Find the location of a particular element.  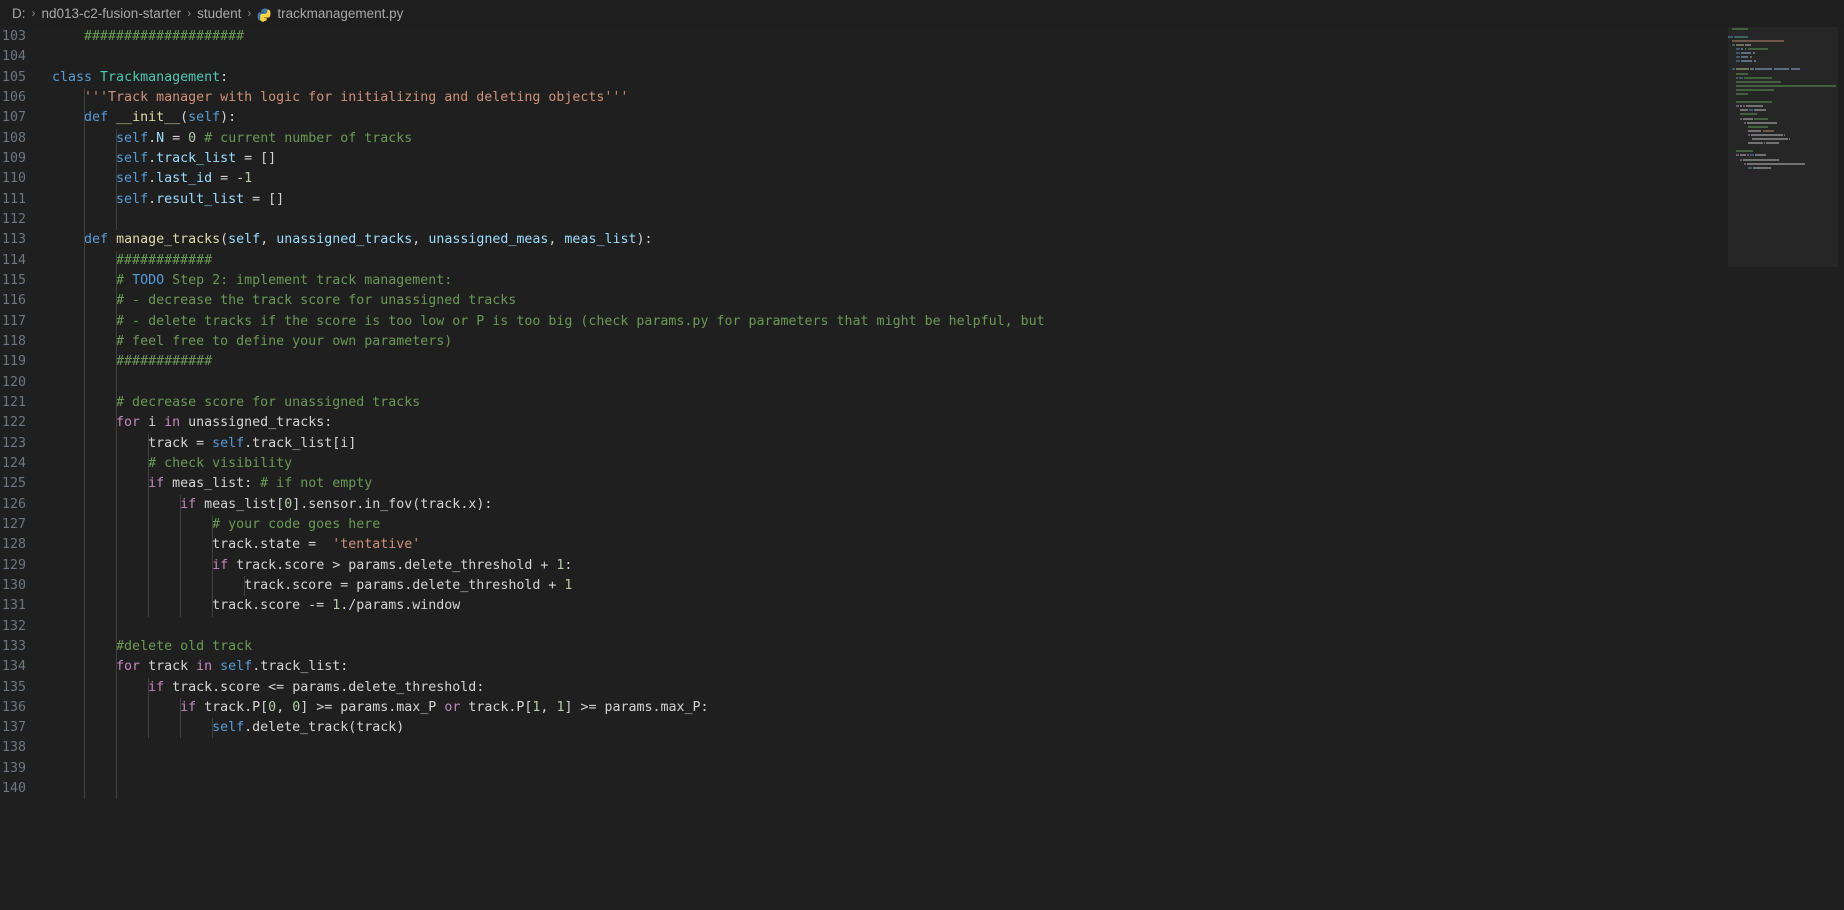

code-line: 120 is located at coordinates (922, 382).